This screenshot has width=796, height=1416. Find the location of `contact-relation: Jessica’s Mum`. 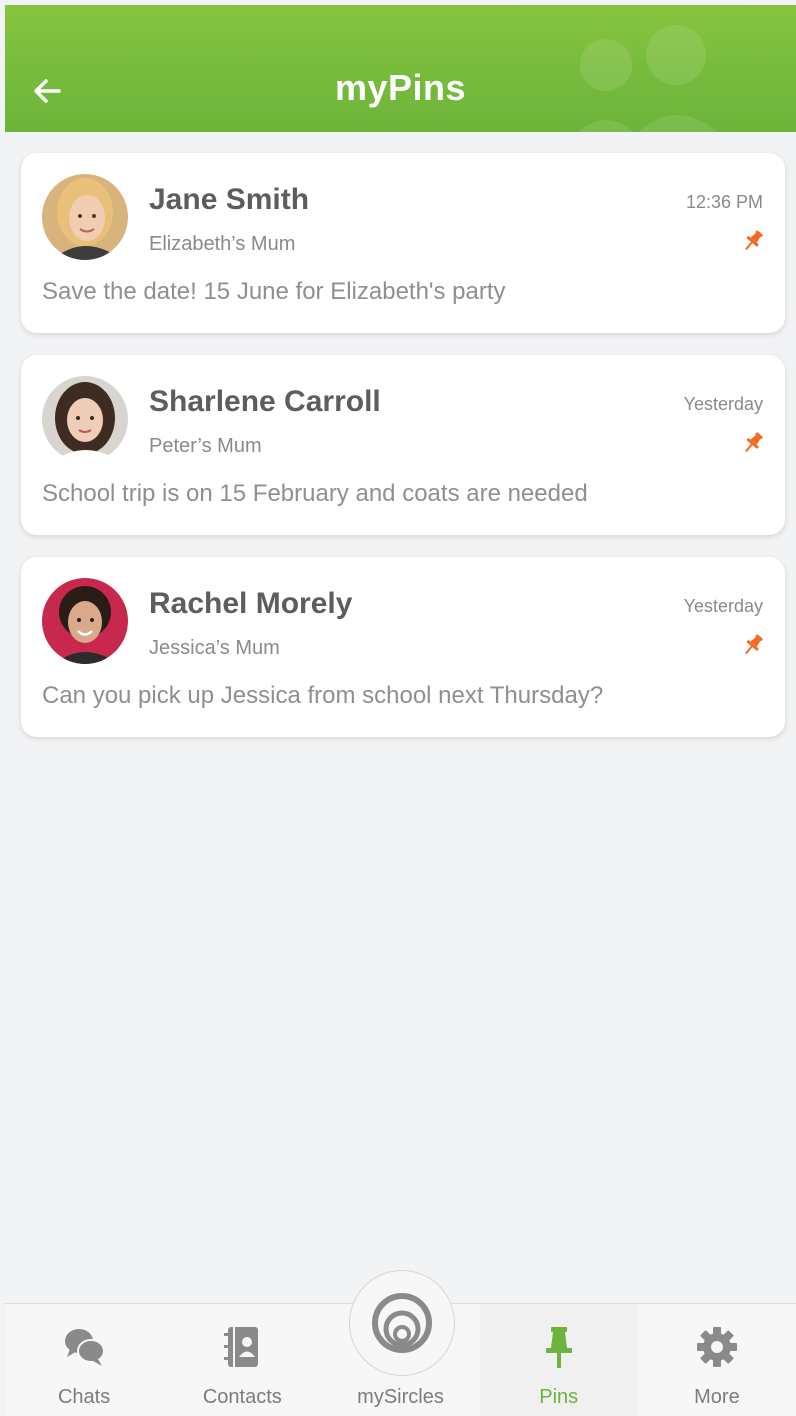

contact-relation: Jessica’s Mum is located at coordinates (214, 648).